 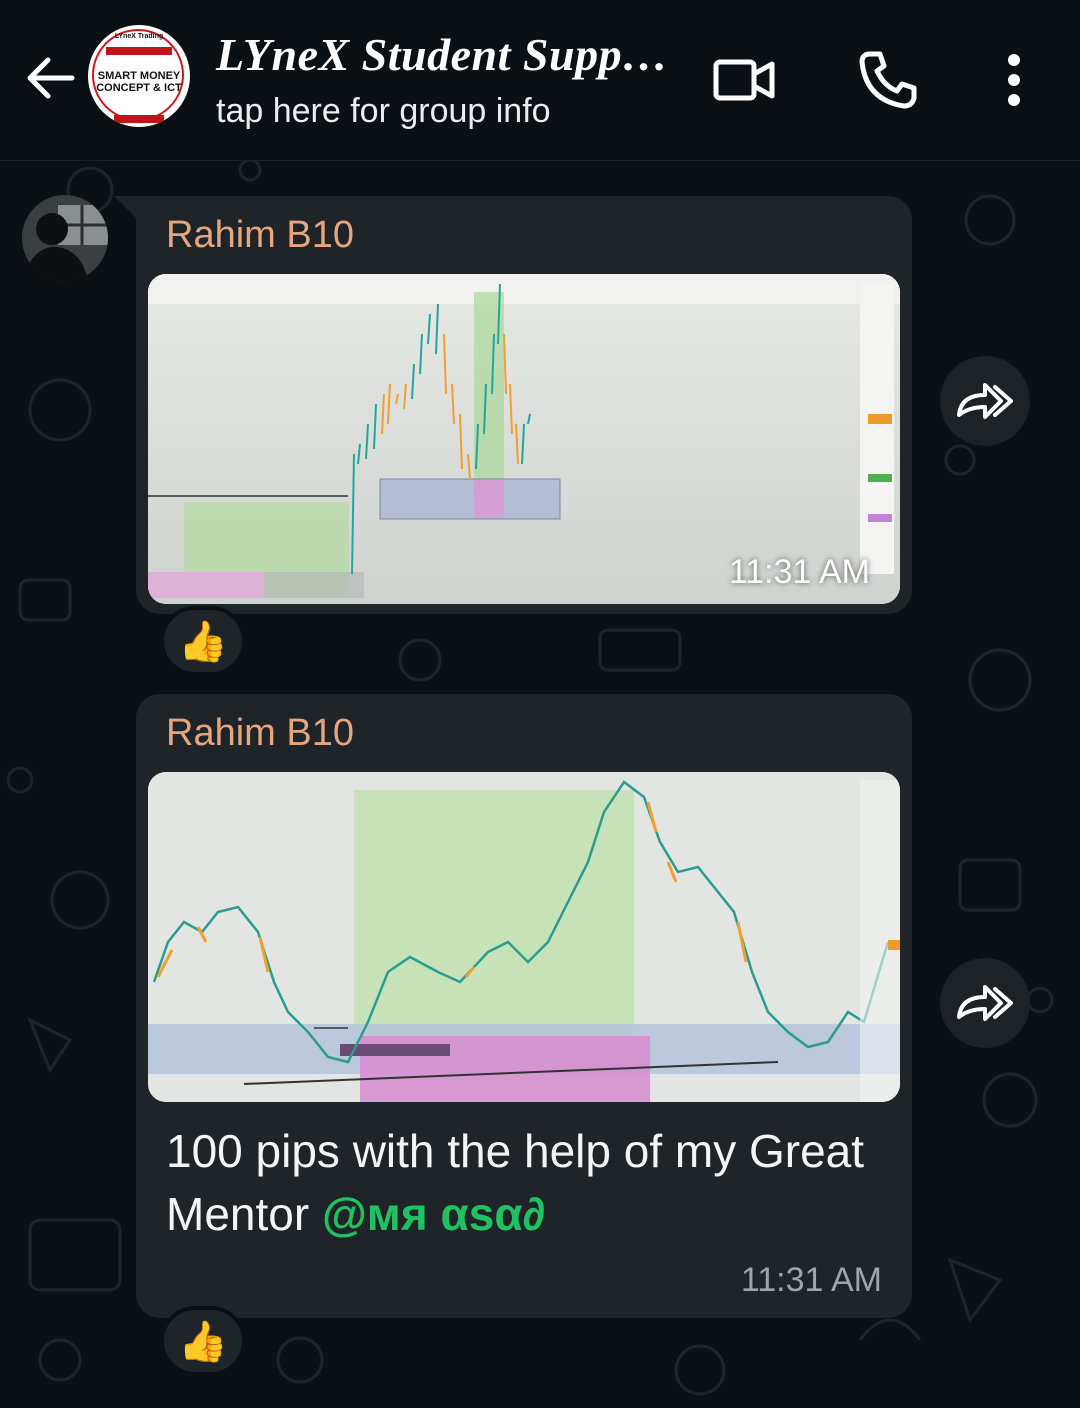 I want to click on profile-photo-icon, so click(x=65, y=238).